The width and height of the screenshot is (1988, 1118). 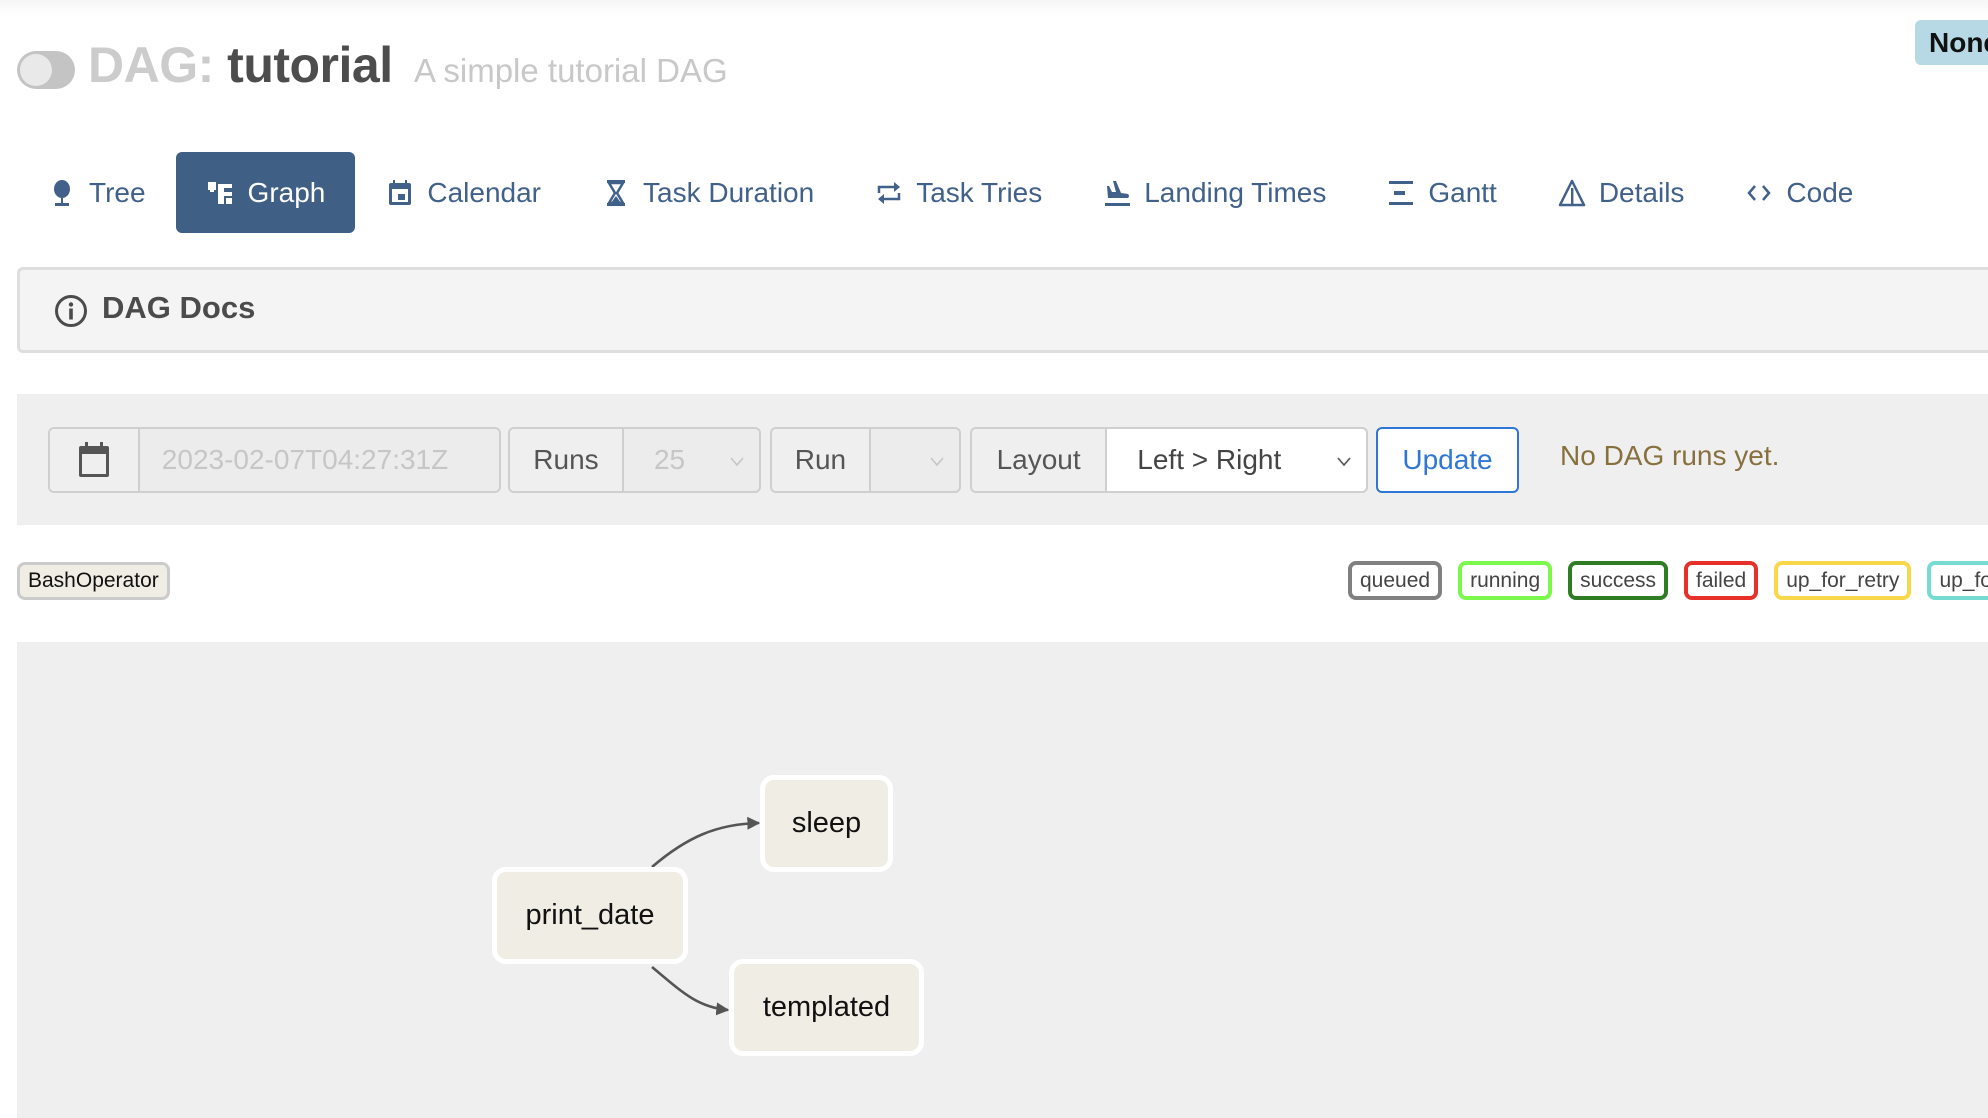 What do you see at coordinates (1951, 42) in the screenshot?
I see `schedule-badge: None` at bounding box center [1951, 42].